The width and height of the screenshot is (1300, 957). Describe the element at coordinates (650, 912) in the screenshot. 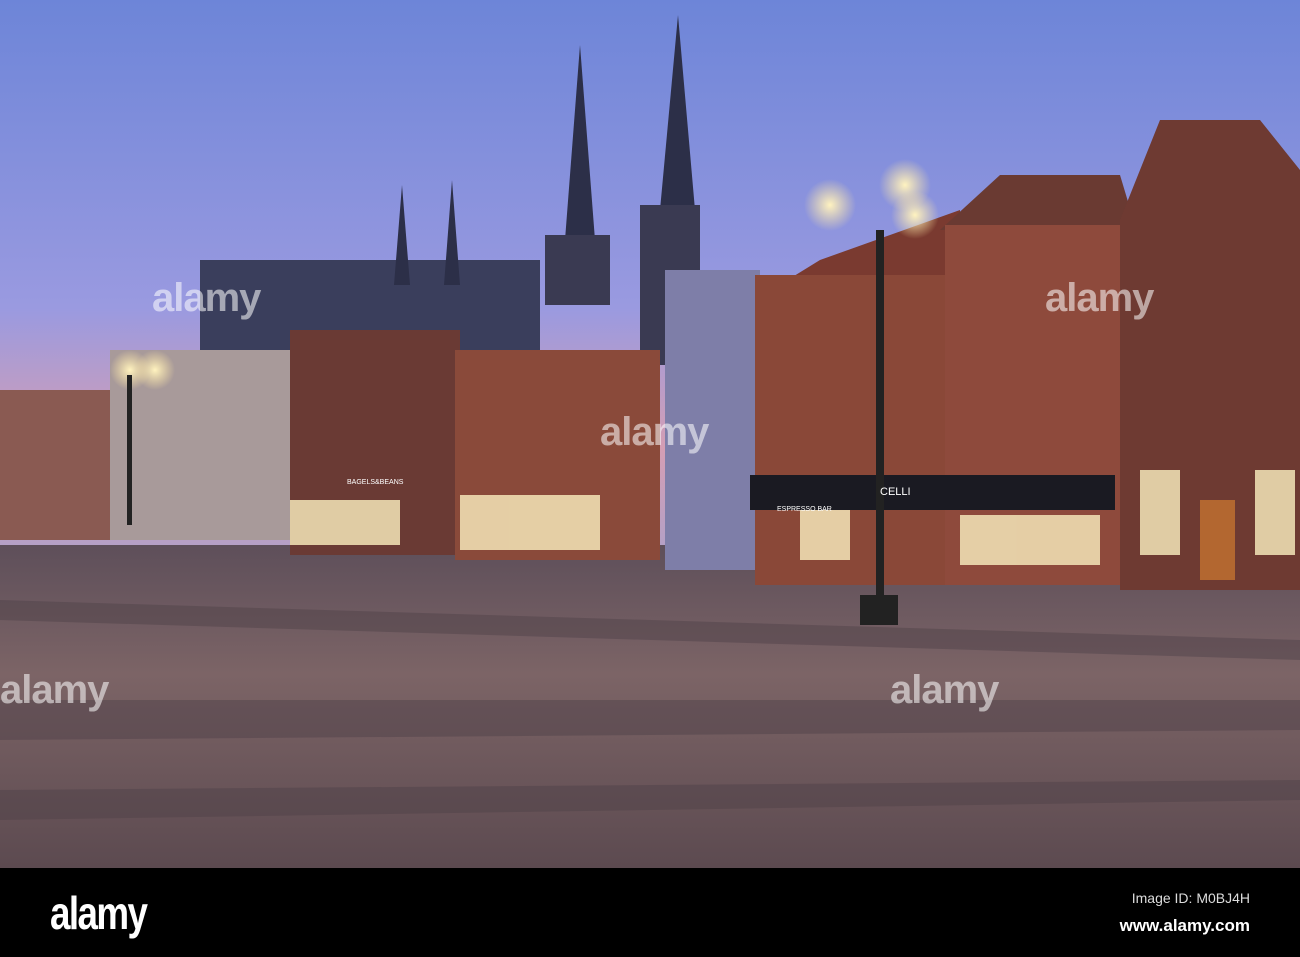

I see `footer-bar: alamy Image ID: M0BJ4H www.alamy.com` at that location.